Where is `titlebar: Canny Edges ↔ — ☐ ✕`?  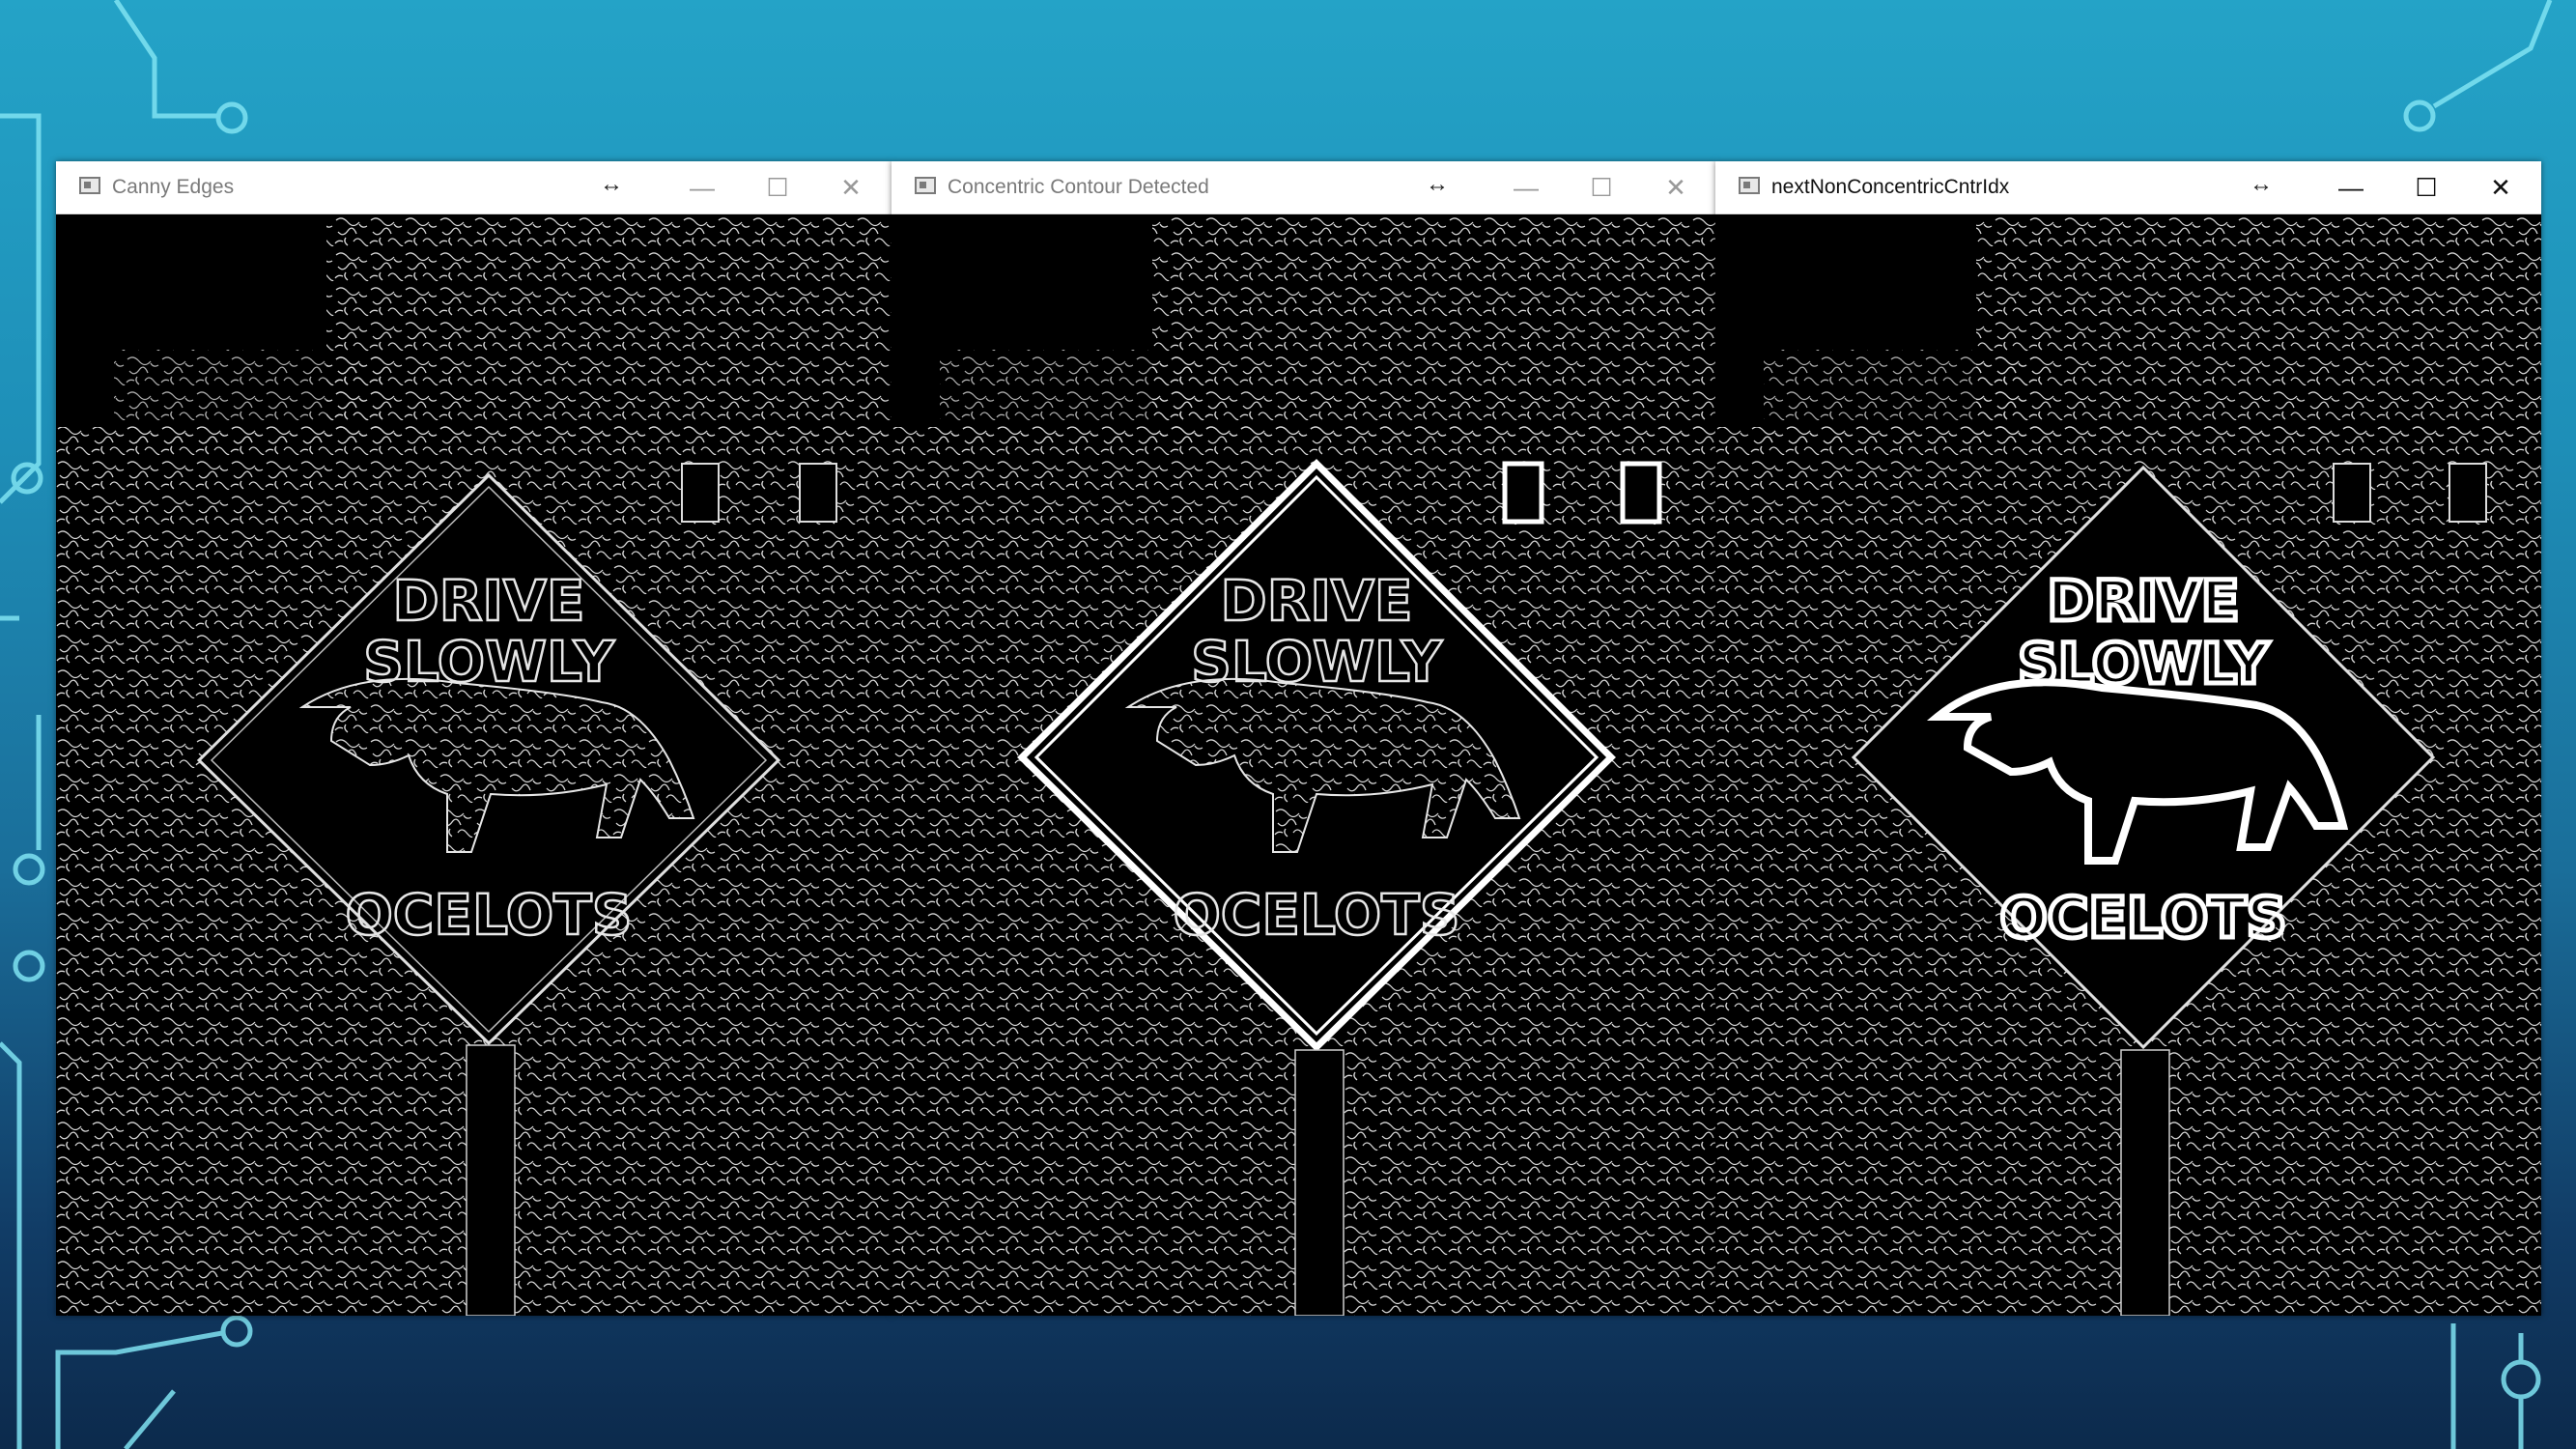 titlebar: Canny Edges ↔ — ☐ ✕ is located at coordinates (474, 187).